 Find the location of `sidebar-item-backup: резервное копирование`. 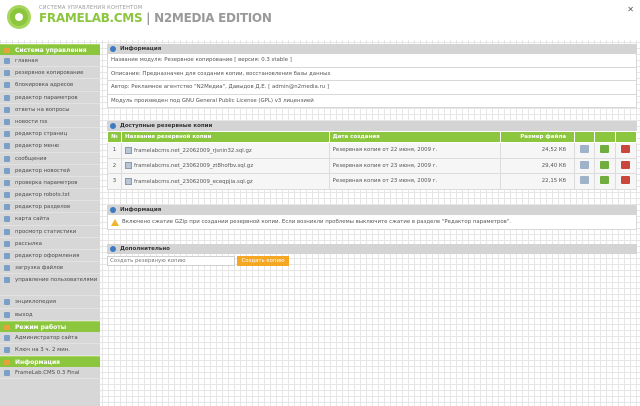

sidebar-item-backup: резервное копирование is located at coordinates (50, 73).